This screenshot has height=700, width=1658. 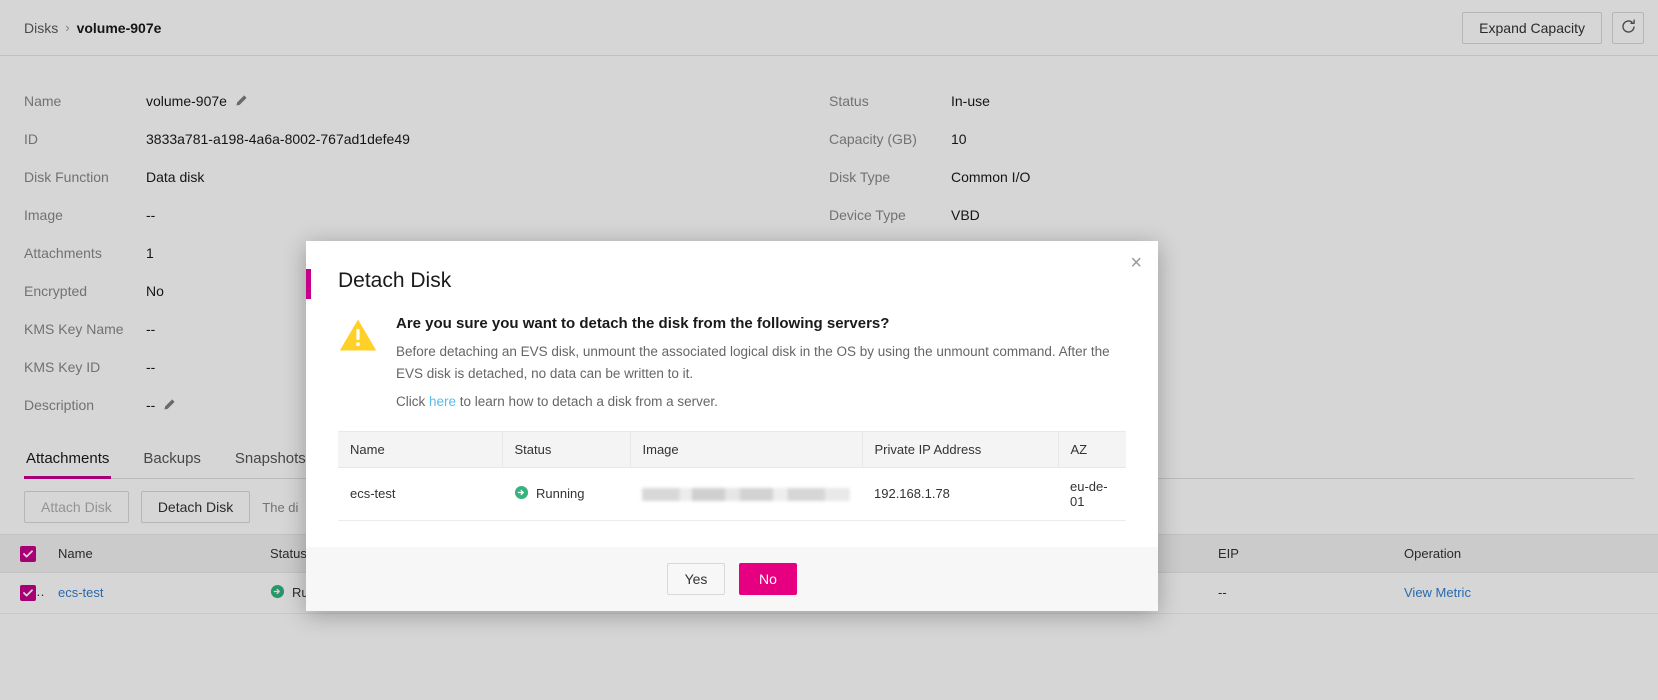 What do you see at coordinates (358, 363) in the screenshot?
I see `warning-triangle-icon` at bounding box center [358, 363].